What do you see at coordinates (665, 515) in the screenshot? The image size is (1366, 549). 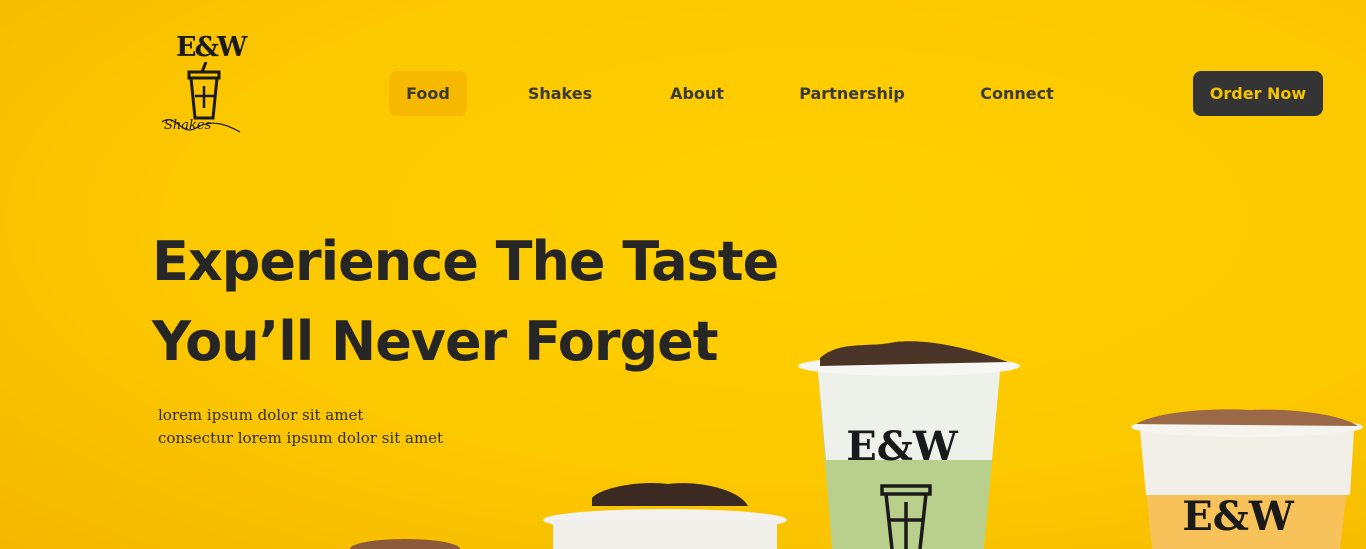 I see `crumb-bowl` at bounding box center [665, 515].